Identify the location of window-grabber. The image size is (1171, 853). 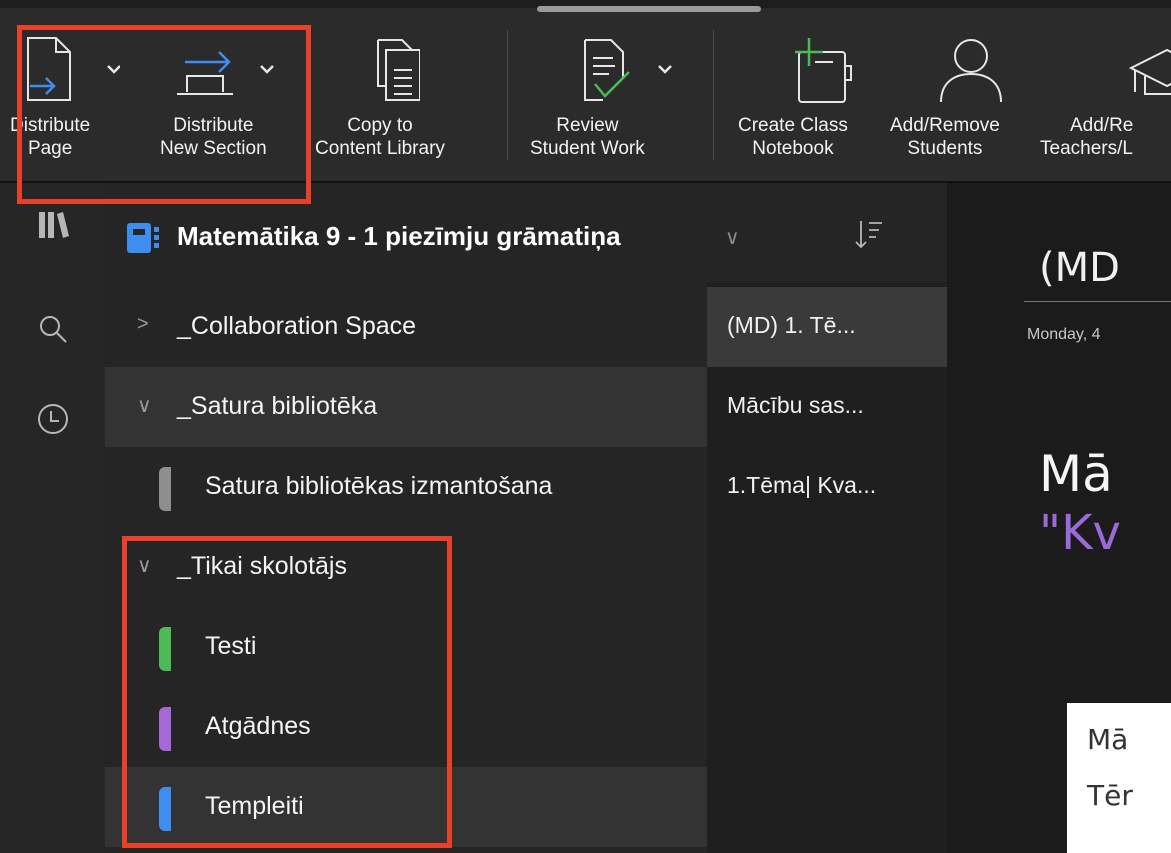
(649, 9).